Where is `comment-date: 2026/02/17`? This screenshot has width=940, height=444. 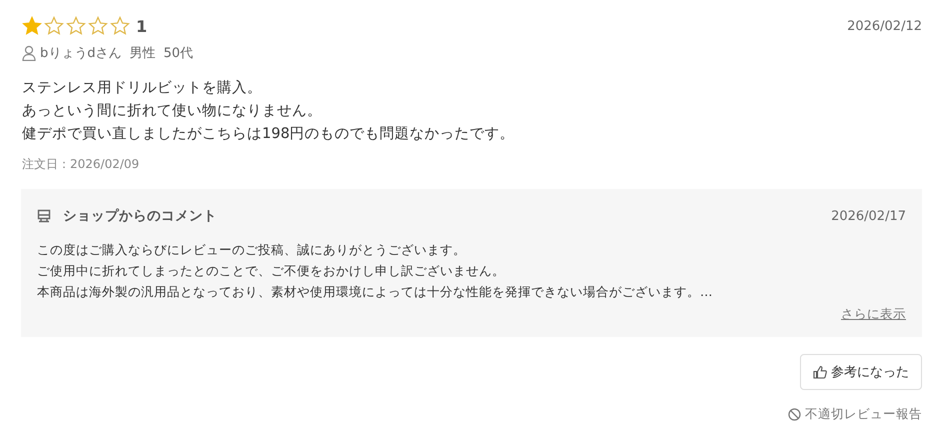
comment-date: 2026/02/17 is located at coordinates (868, 216).